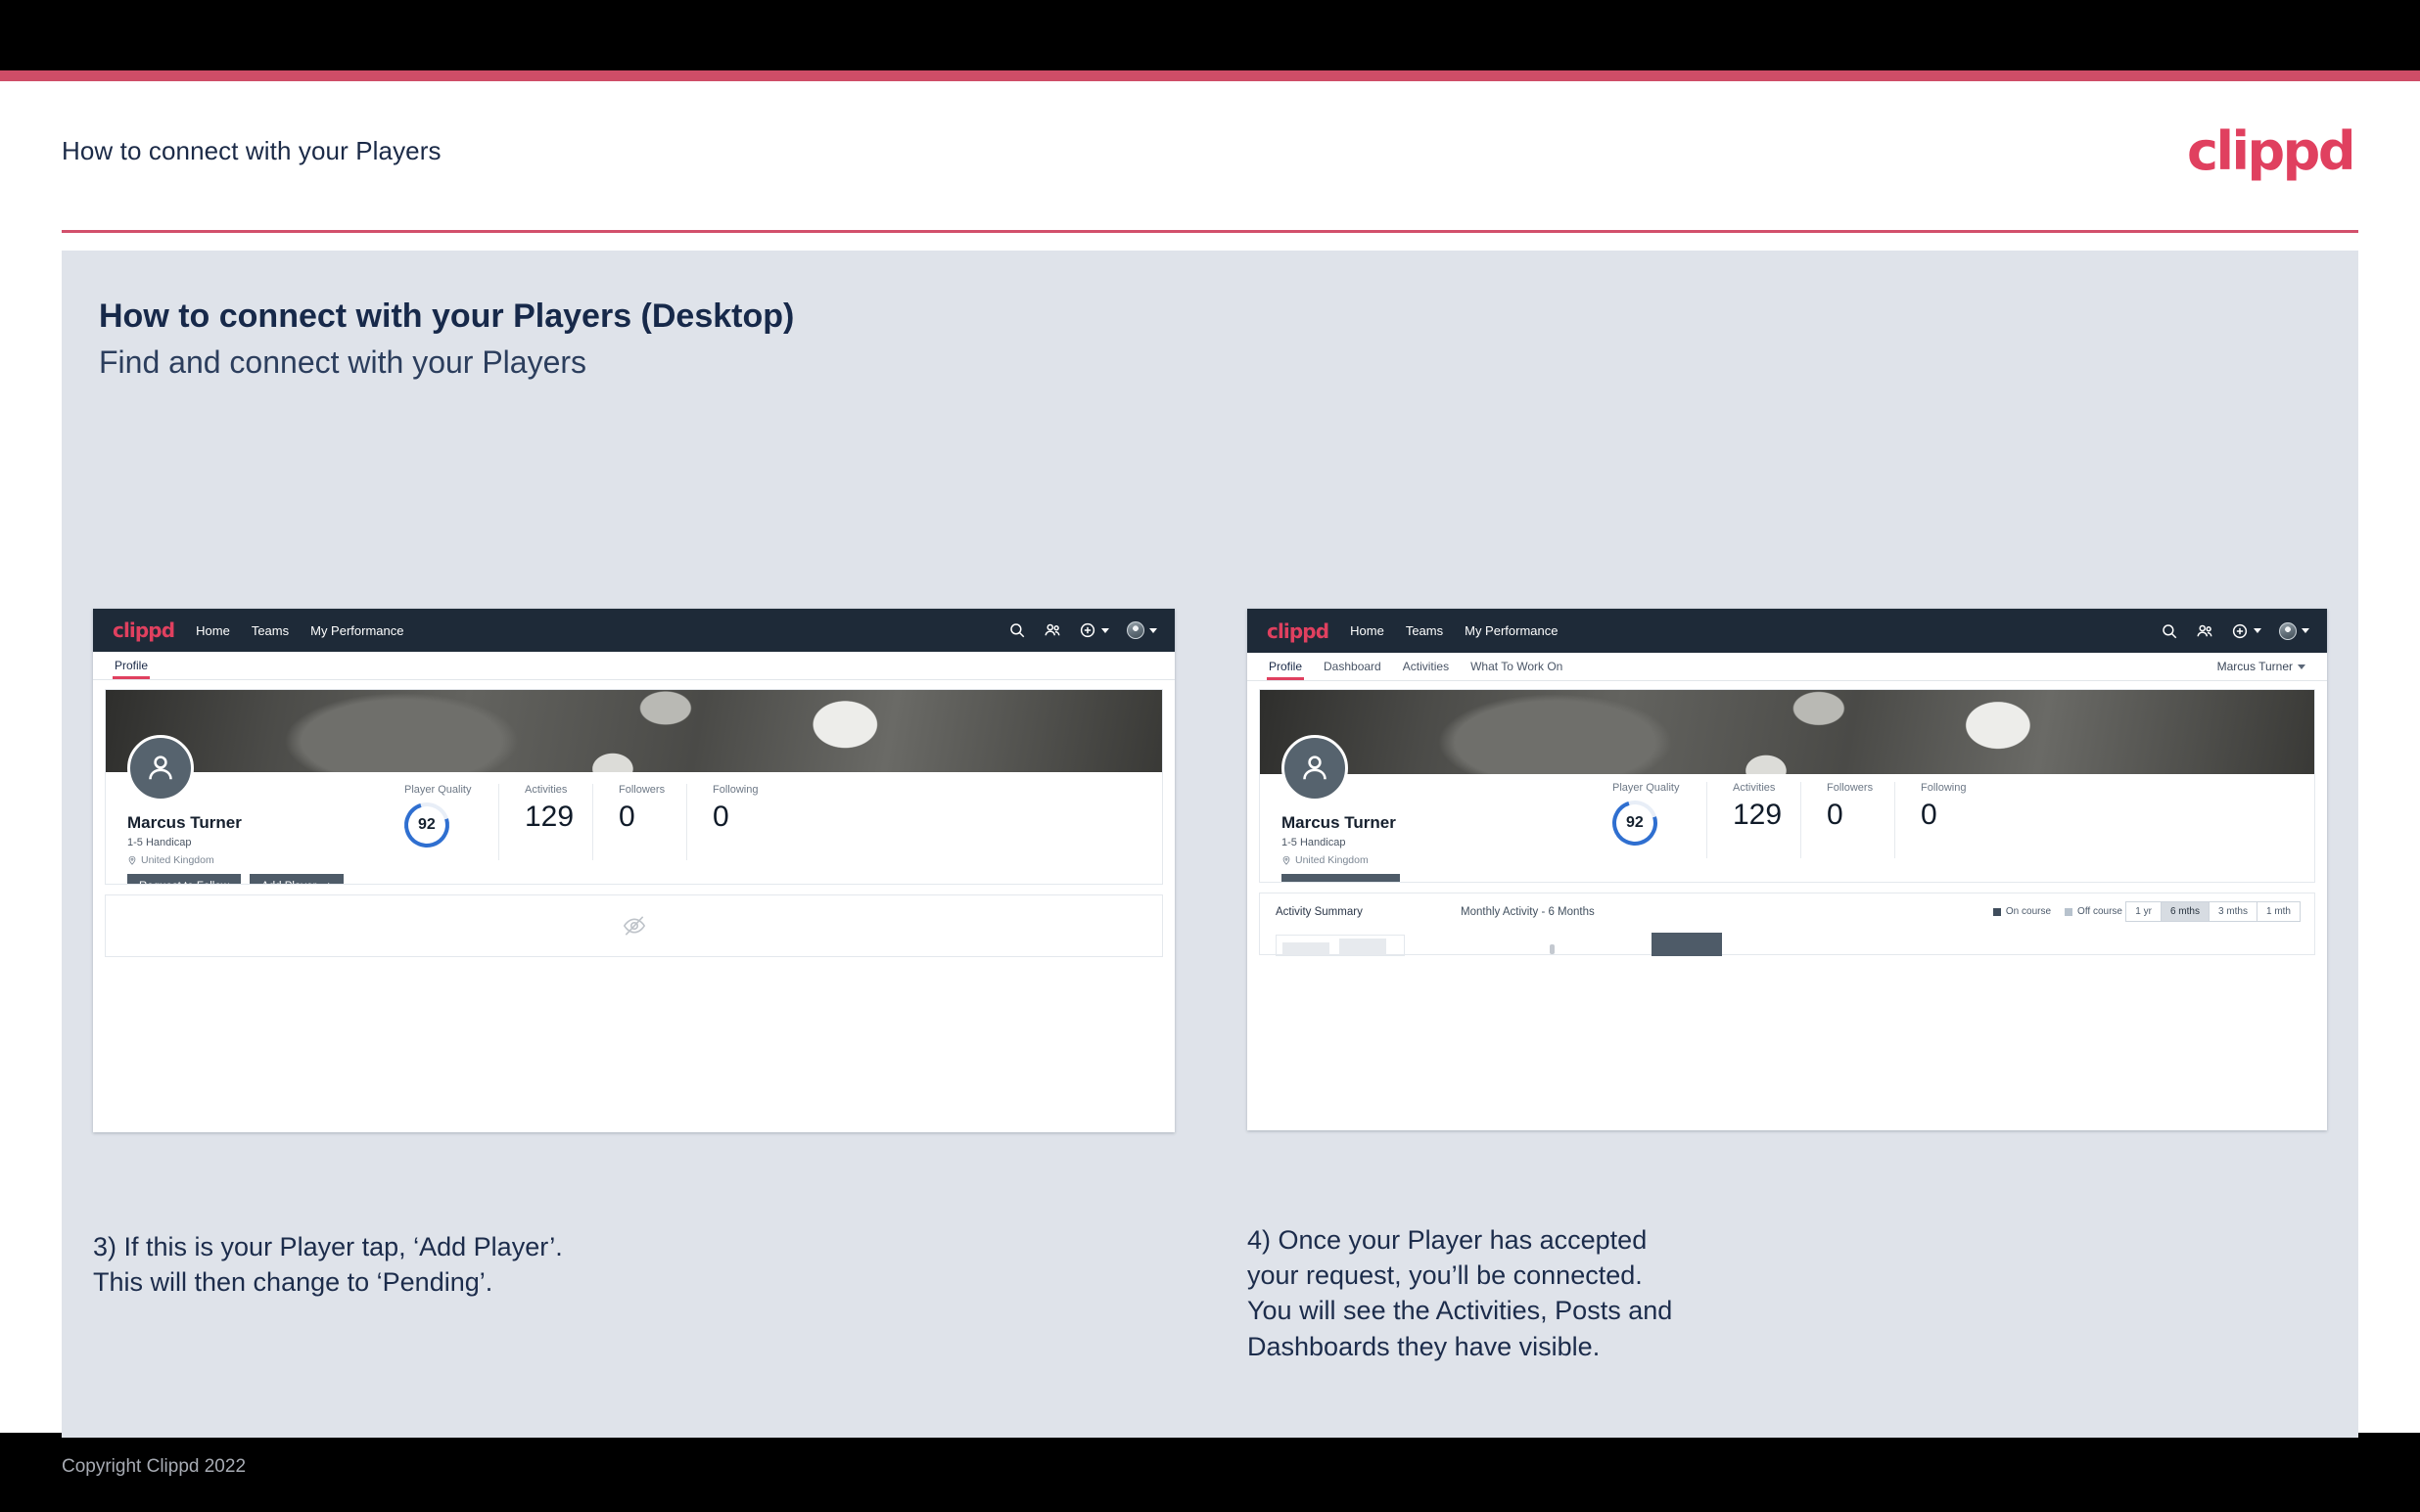 This screenshot has height=1512, width=2420. What do you see at coordinates (1319, 912) in the screenshot?
I see `activity-summary-title: Activity Summary` at bounding box center [1319, 912].